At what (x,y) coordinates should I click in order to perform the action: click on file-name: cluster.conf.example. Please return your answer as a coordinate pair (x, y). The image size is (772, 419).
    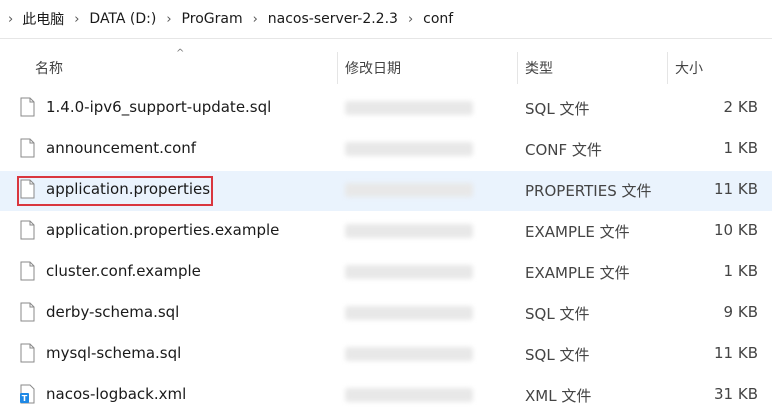
    Looking at the image, I should click on (123, 271).